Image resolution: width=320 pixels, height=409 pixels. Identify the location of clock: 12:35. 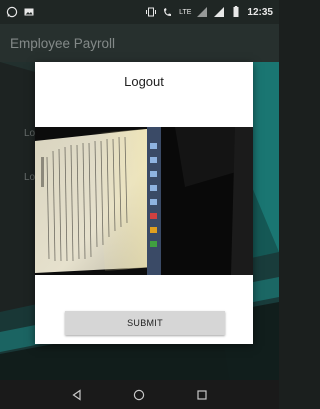
(260, 12).